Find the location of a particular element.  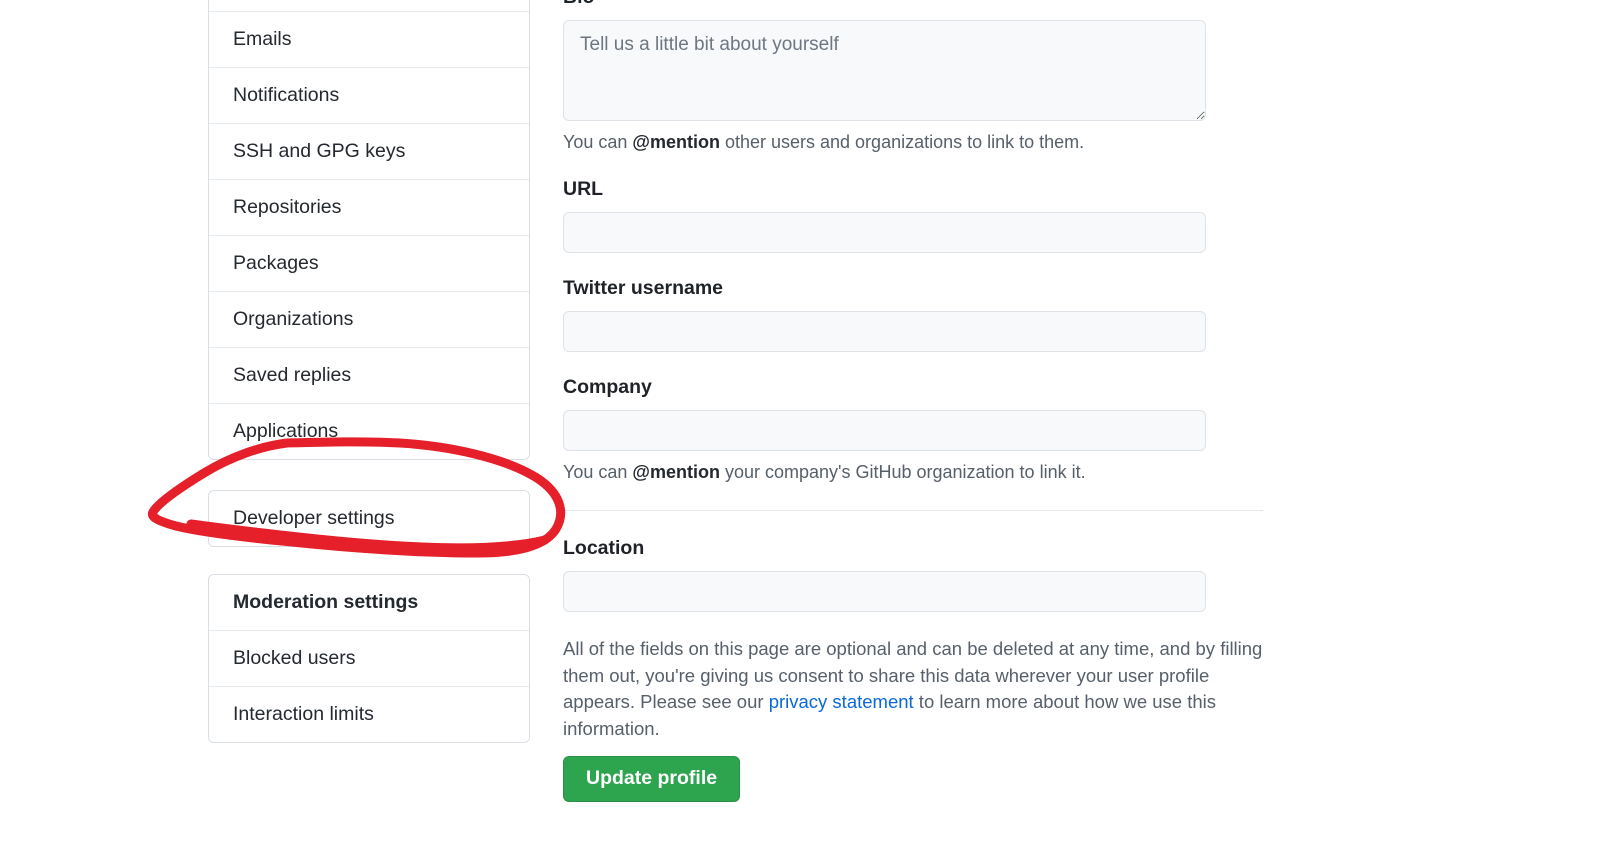

section-divider is located at coordinates (913, 510).